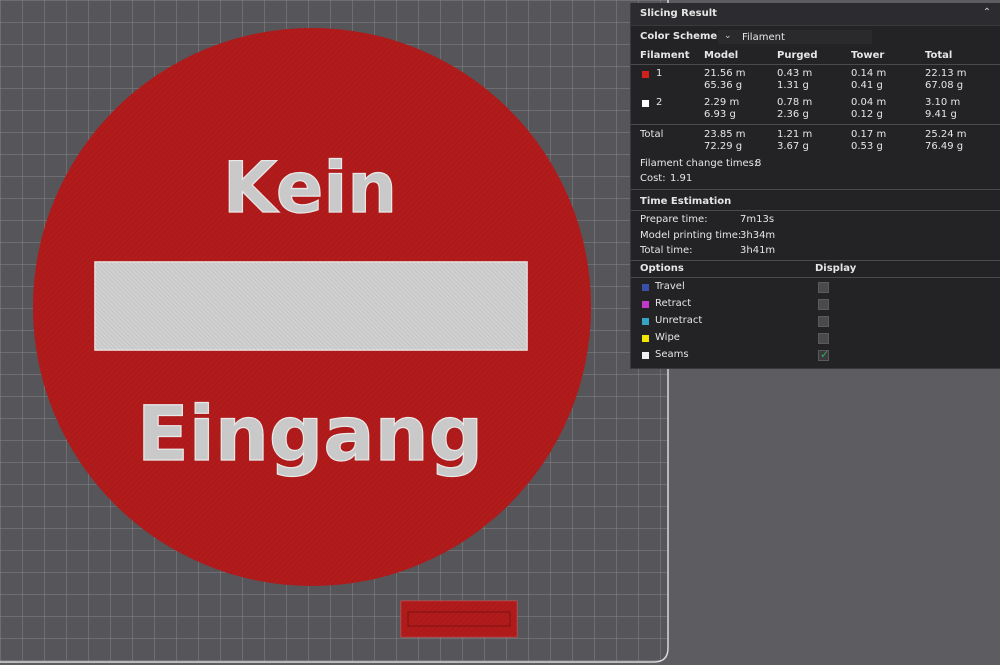  What do you see at coordinates (725, 134) in the screenshot?
I see `total-model-length: 23.85 m` at bounding box center [725, 134].